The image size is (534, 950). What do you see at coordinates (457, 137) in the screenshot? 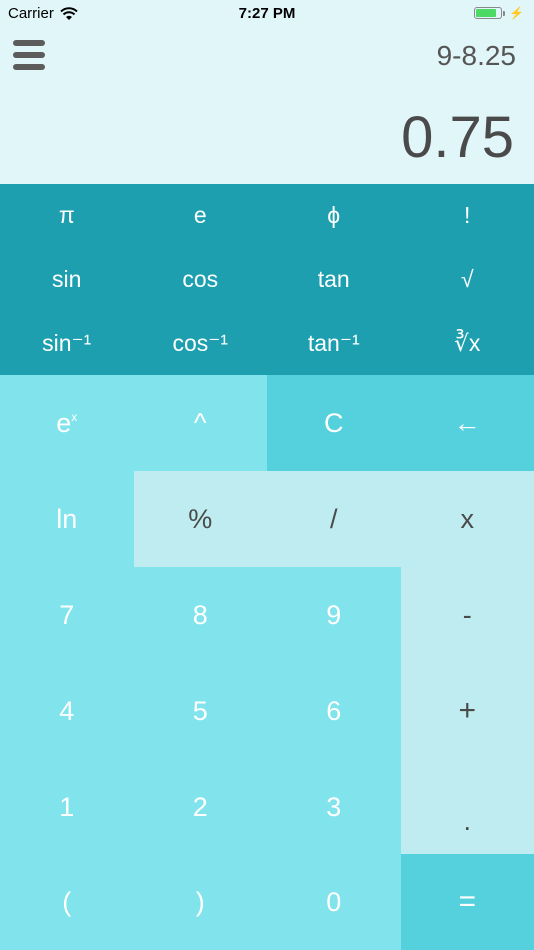
I see `result-display: 0.75` at bounding box center [457, 137].